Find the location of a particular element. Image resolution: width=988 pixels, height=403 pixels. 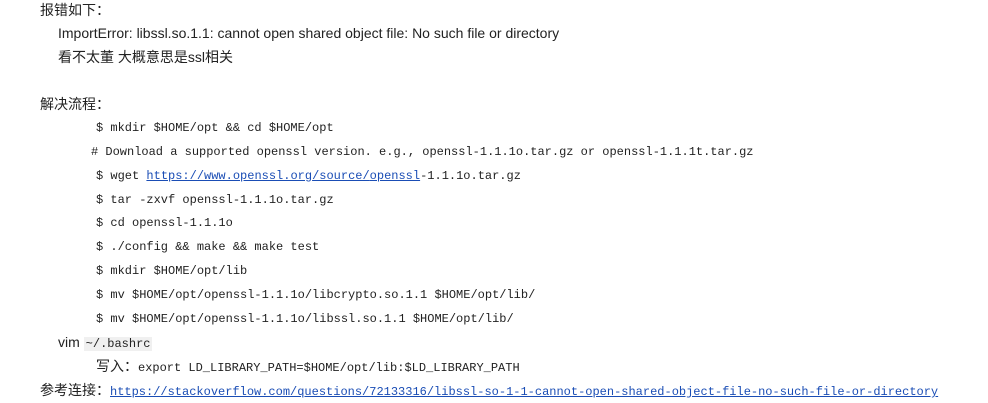

wget-prefix: $ wget is located at coordinates (121, 176).